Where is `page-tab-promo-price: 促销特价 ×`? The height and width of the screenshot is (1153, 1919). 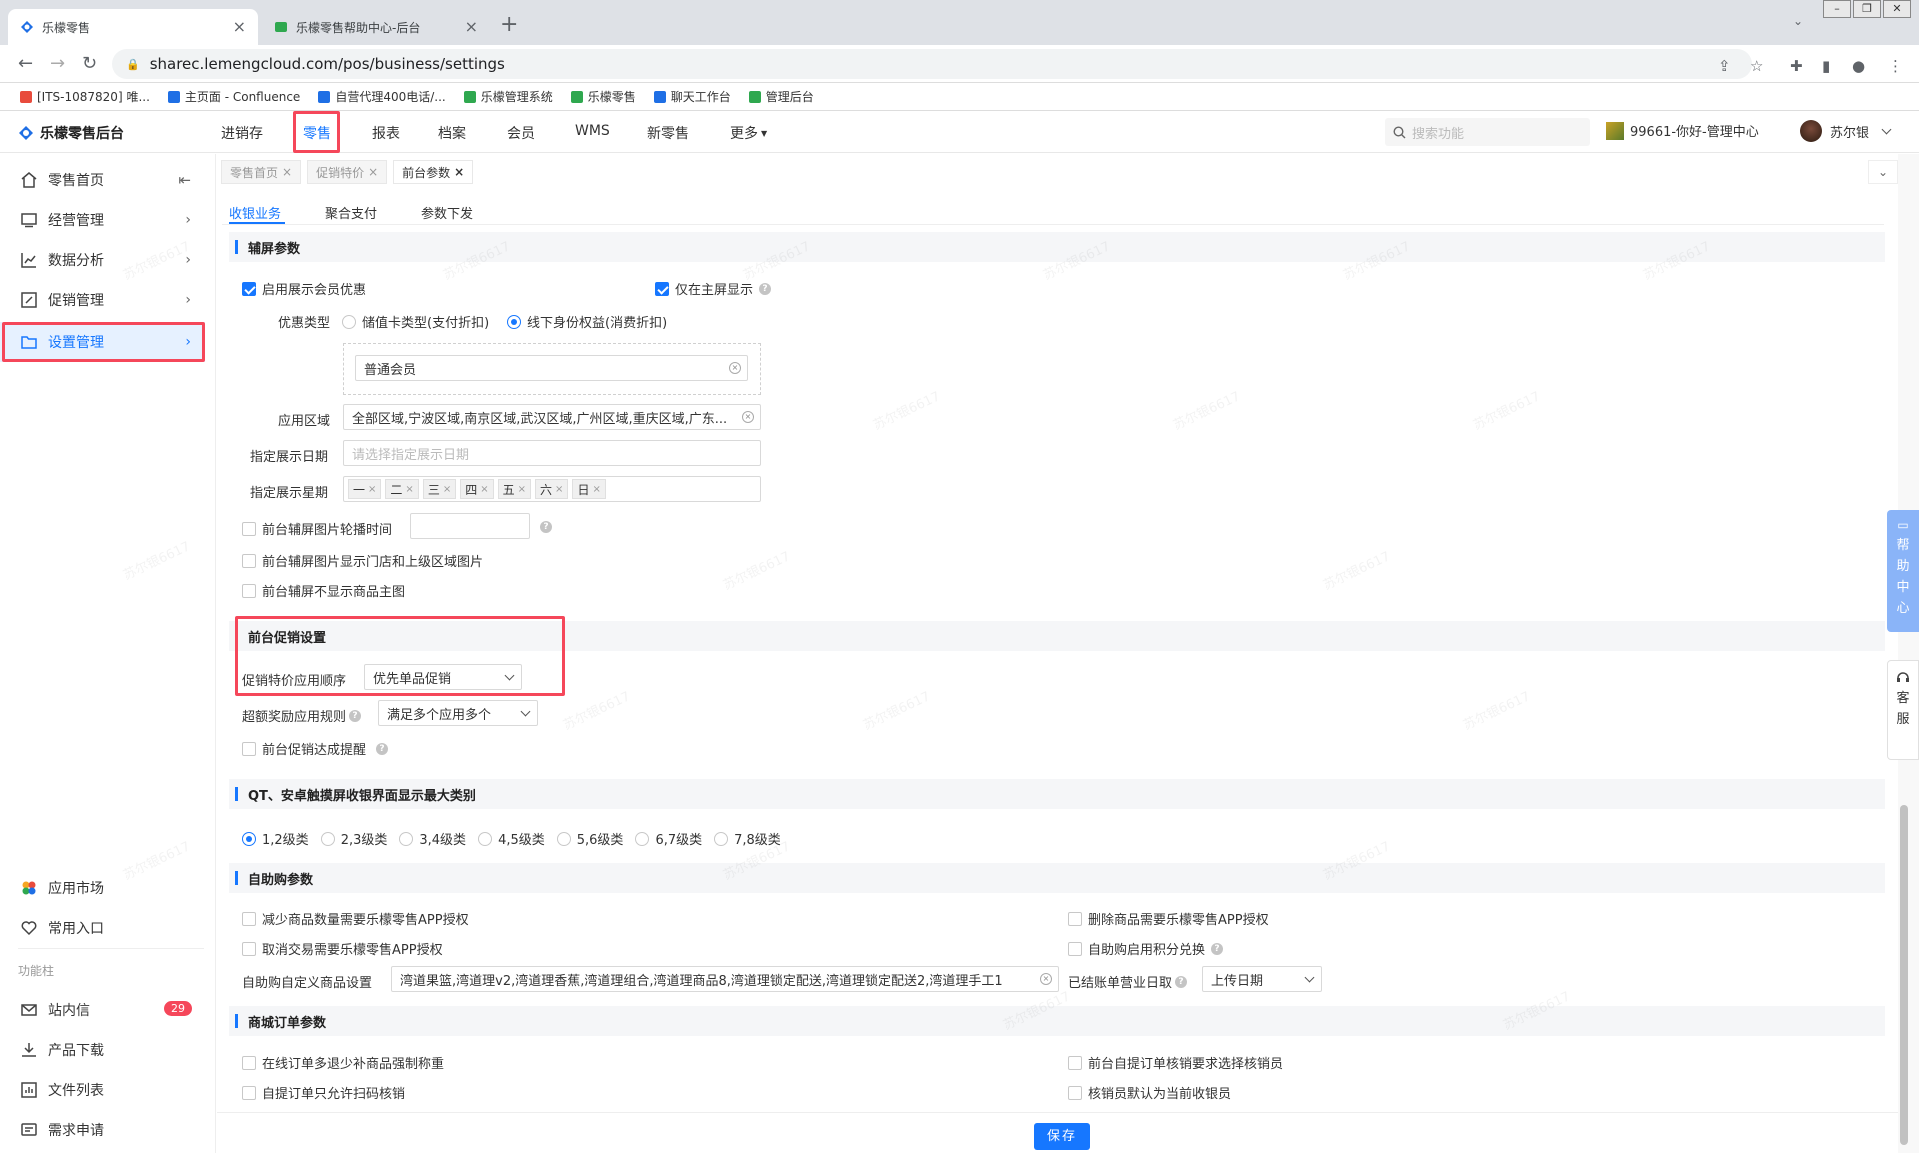 page-tab-promo-price: 促销特价 × is located at coordinates (347, 172).